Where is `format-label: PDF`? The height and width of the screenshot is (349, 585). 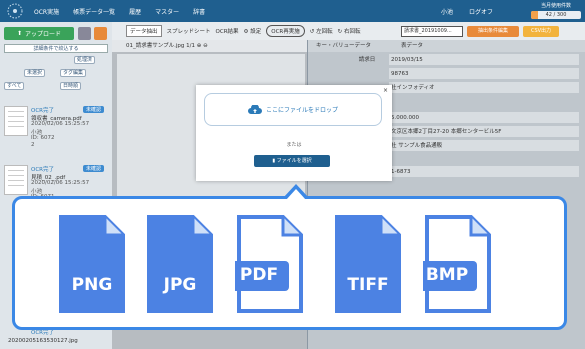
format-label: PDF is located at coordinates (259, 275).